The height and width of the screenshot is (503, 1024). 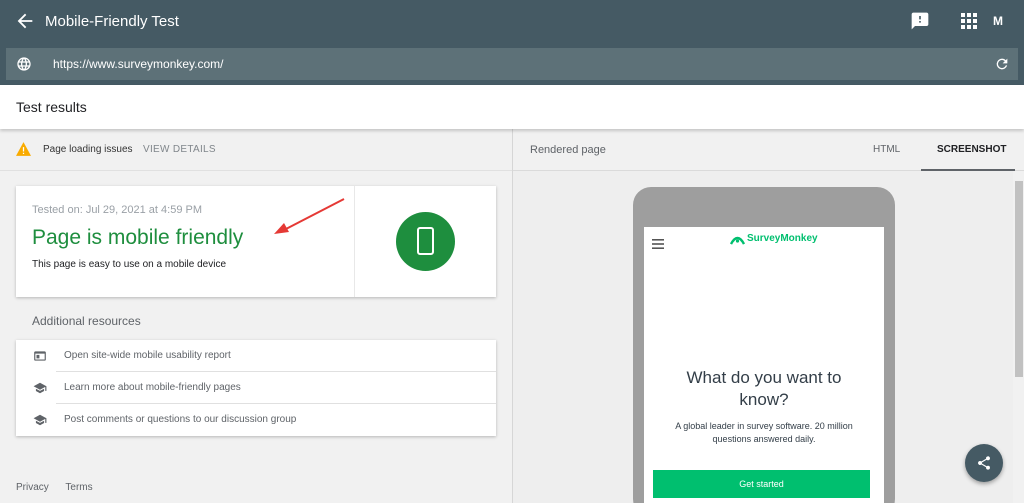 What do you see at coordinates (658, 242) in the screenshot?
I see `hamburger-icon` at bounding box center [658, 242].